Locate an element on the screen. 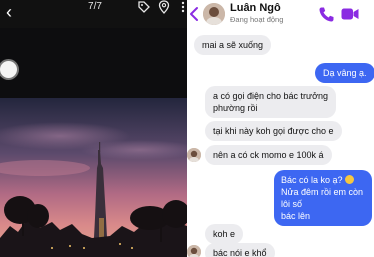  message-received: mai a sẽ xuống is located at coordinates (233, 45).